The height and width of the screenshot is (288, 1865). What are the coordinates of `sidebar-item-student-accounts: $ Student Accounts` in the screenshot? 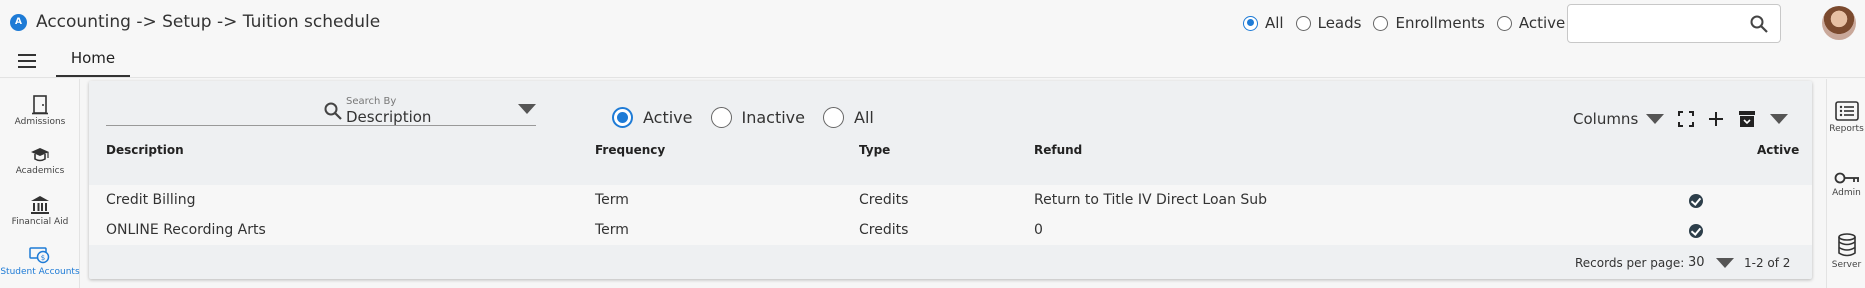 It's located at (40, 261).